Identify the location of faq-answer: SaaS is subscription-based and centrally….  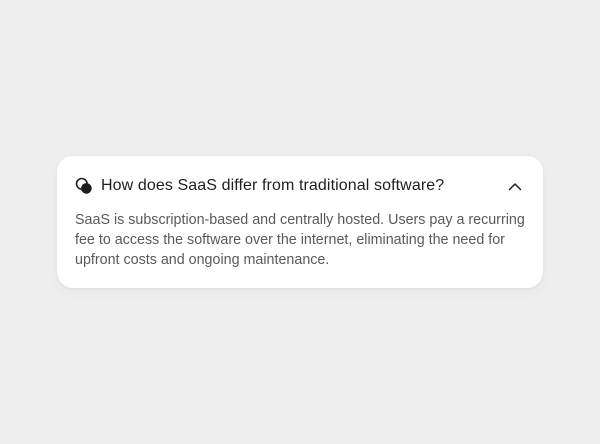
(300, 240).